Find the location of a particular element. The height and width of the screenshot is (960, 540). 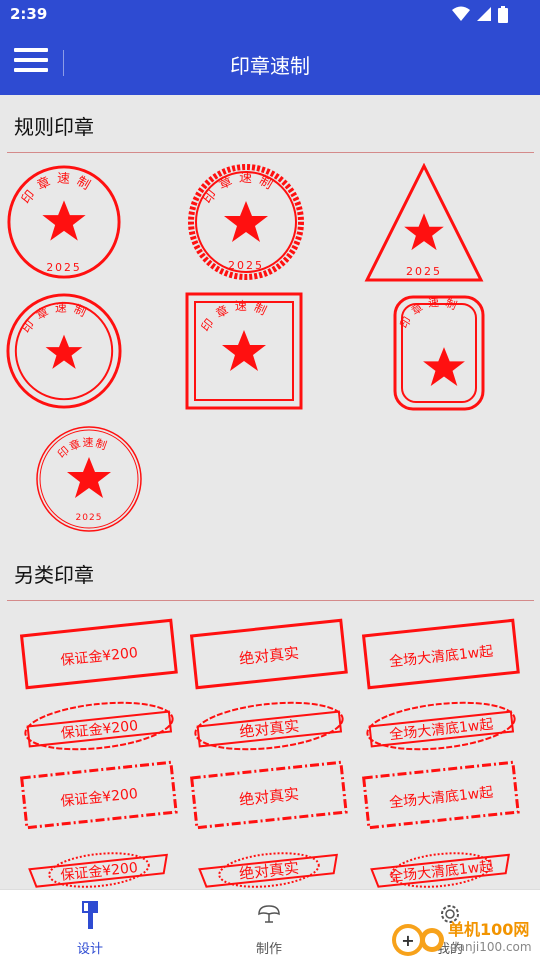

stamp-double-square: 印章速制 is located at coordinates (244, 351).